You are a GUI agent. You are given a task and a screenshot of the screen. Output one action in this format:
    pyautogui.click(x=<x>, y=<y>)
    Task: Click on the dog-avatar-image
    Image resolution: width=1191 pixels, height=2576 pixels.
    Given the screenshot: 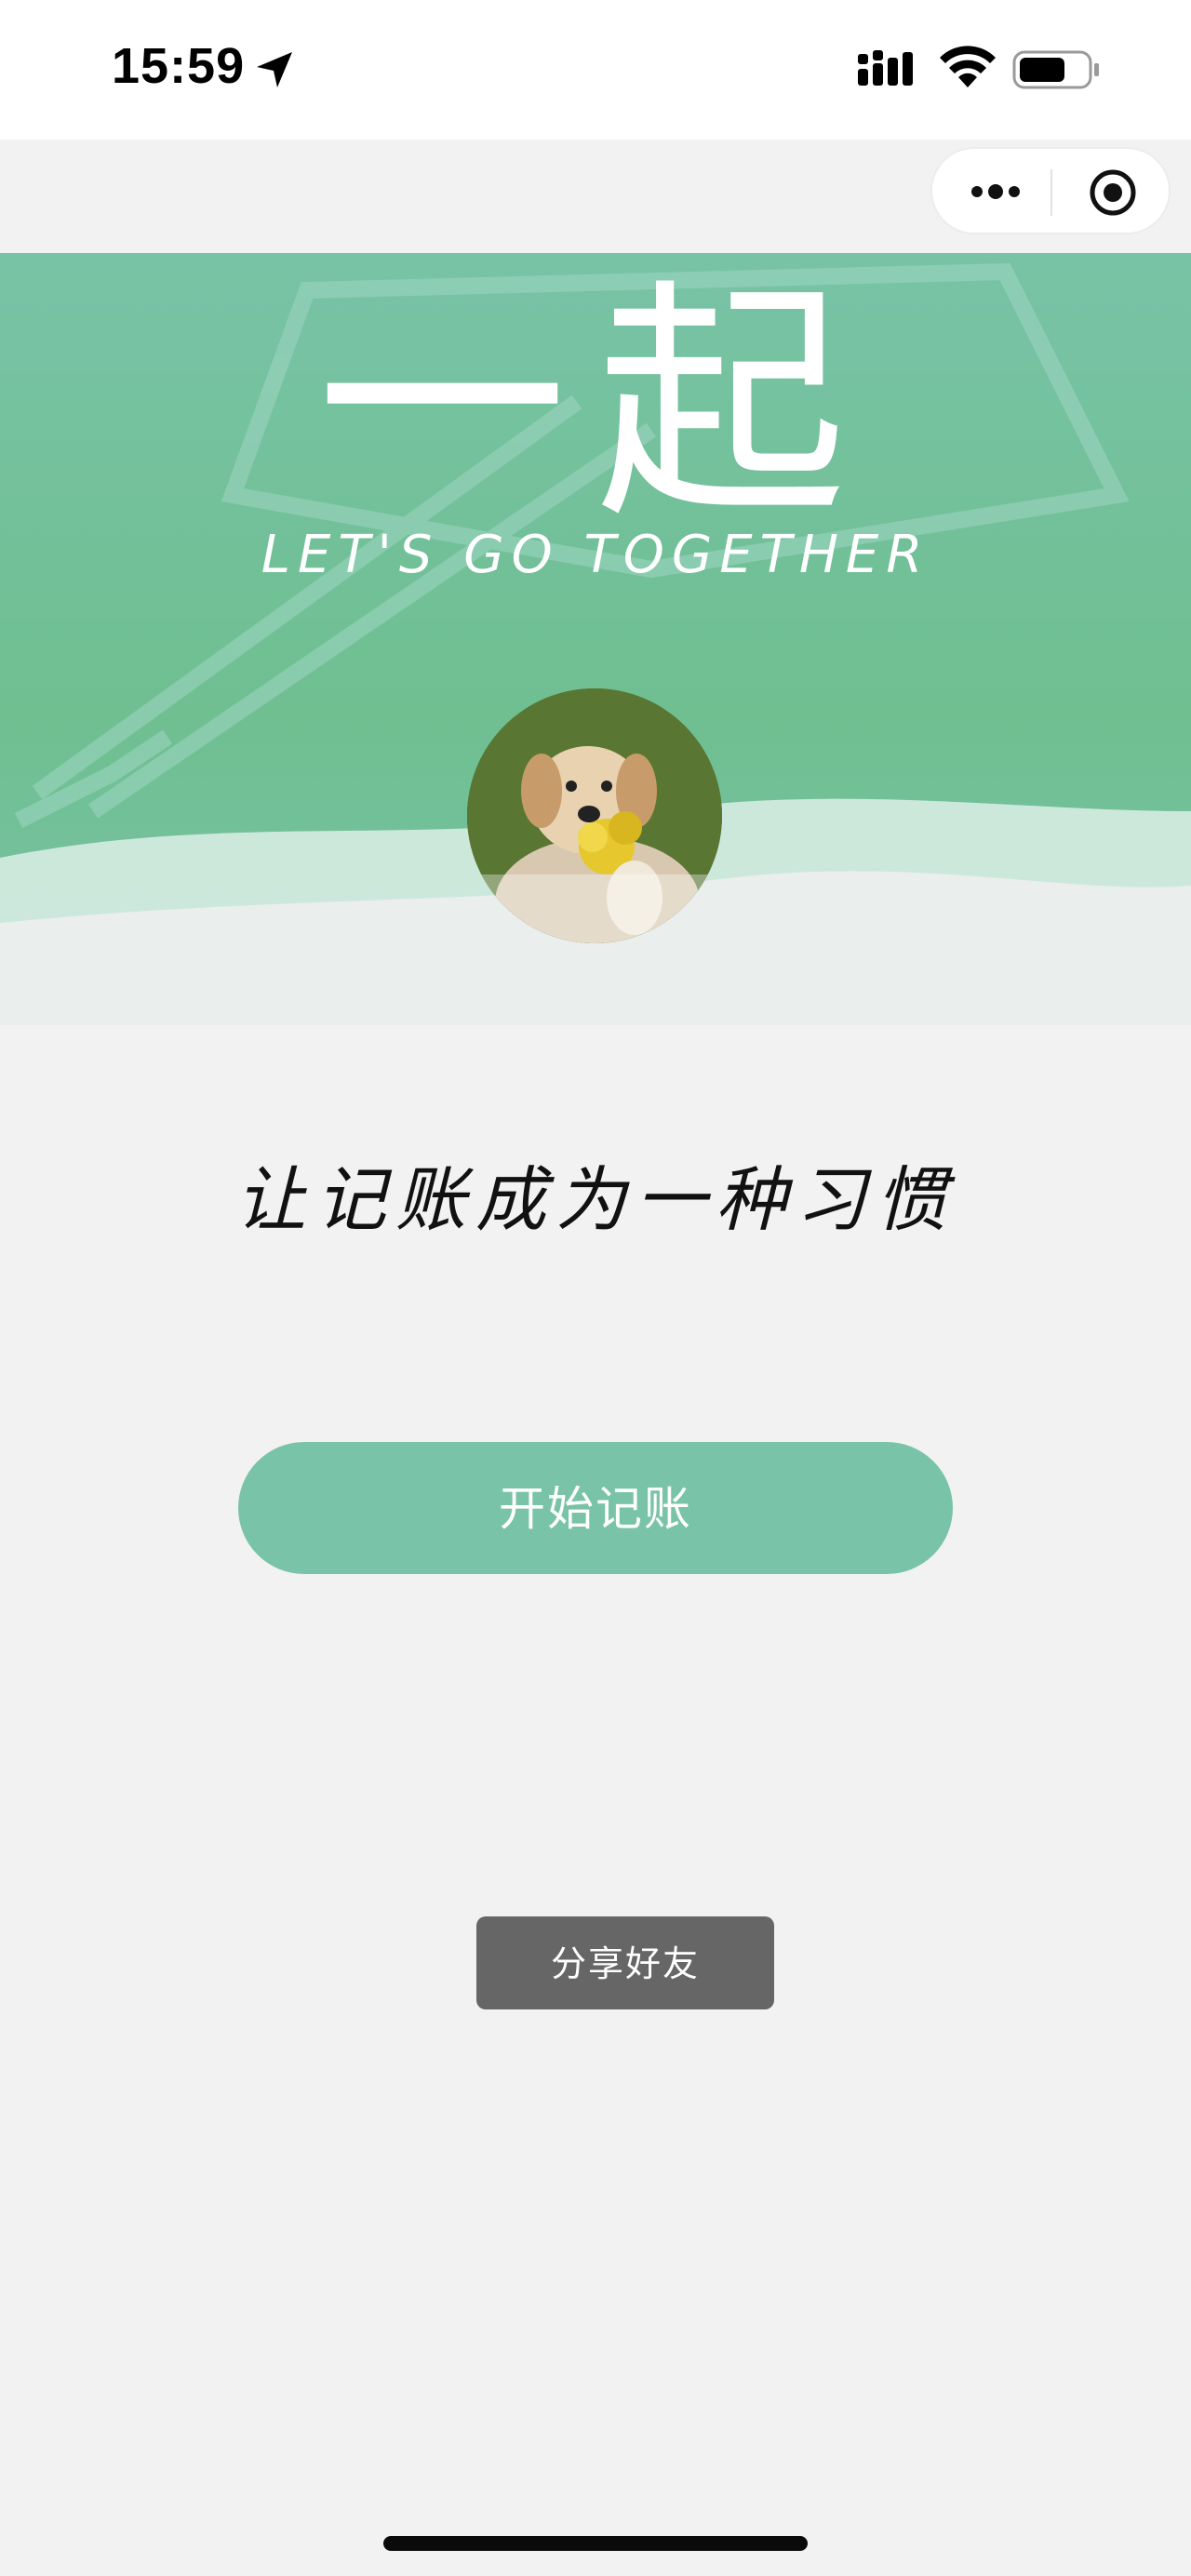 What is the action you would take?
    pyautogui.click(x=594, y=815)
    